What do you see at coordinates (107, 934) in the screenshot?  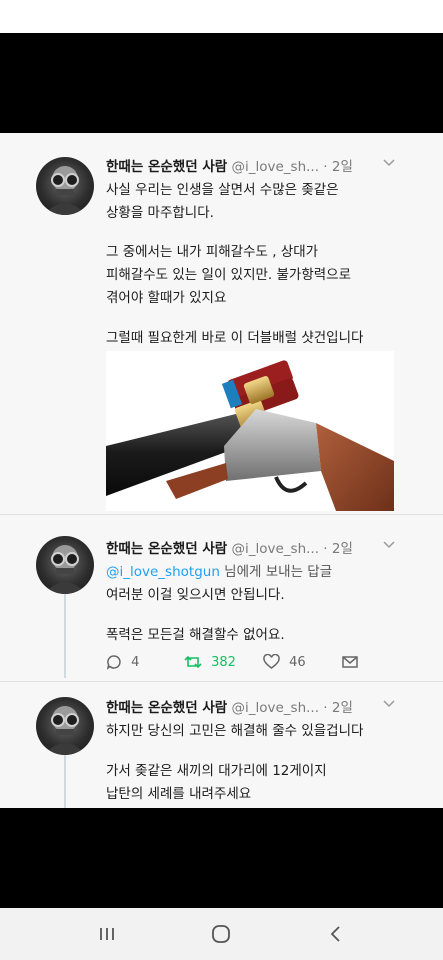 I see `recent-apps-icon` at bounding box center [107, 934].